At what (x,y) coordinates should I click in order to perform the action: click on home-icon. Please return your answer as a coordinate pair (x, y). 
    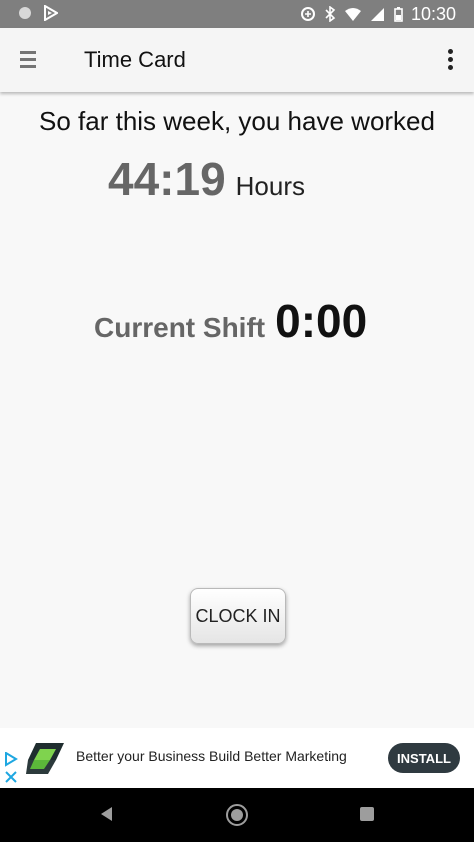
    Looking at the image, I should click on (237, 815).